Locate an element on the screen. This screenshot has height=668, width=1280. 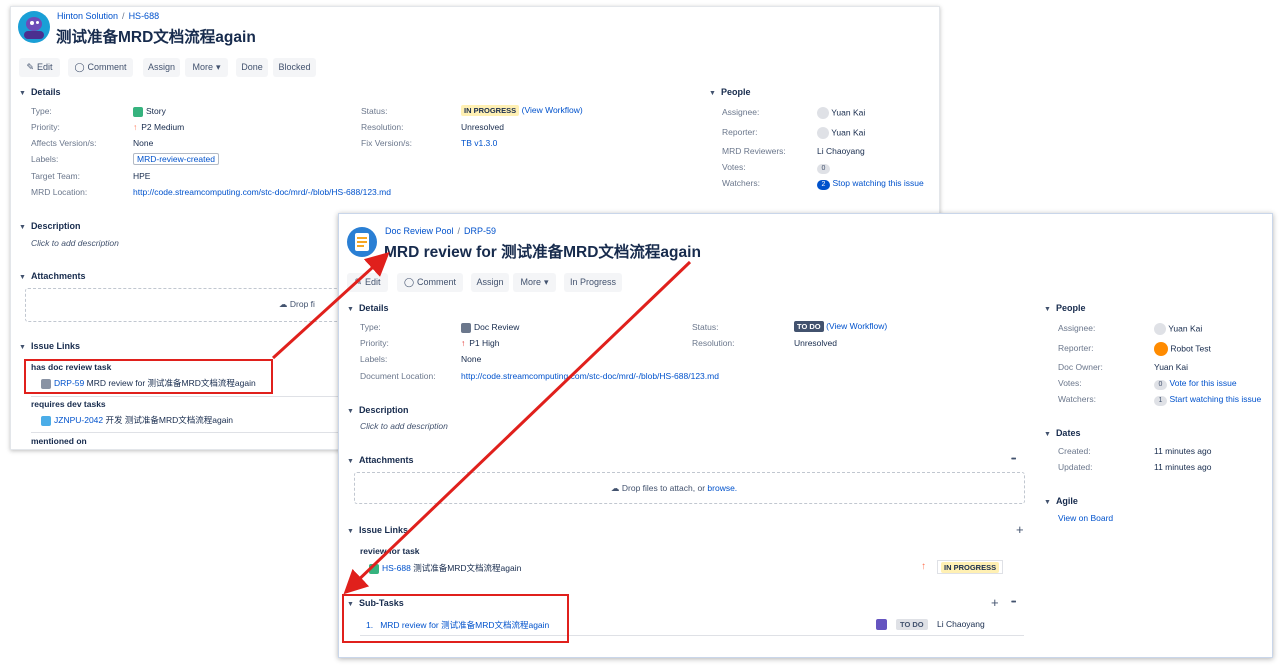
vote-link: Vote for this issue is located at coordinates (1203, 383).